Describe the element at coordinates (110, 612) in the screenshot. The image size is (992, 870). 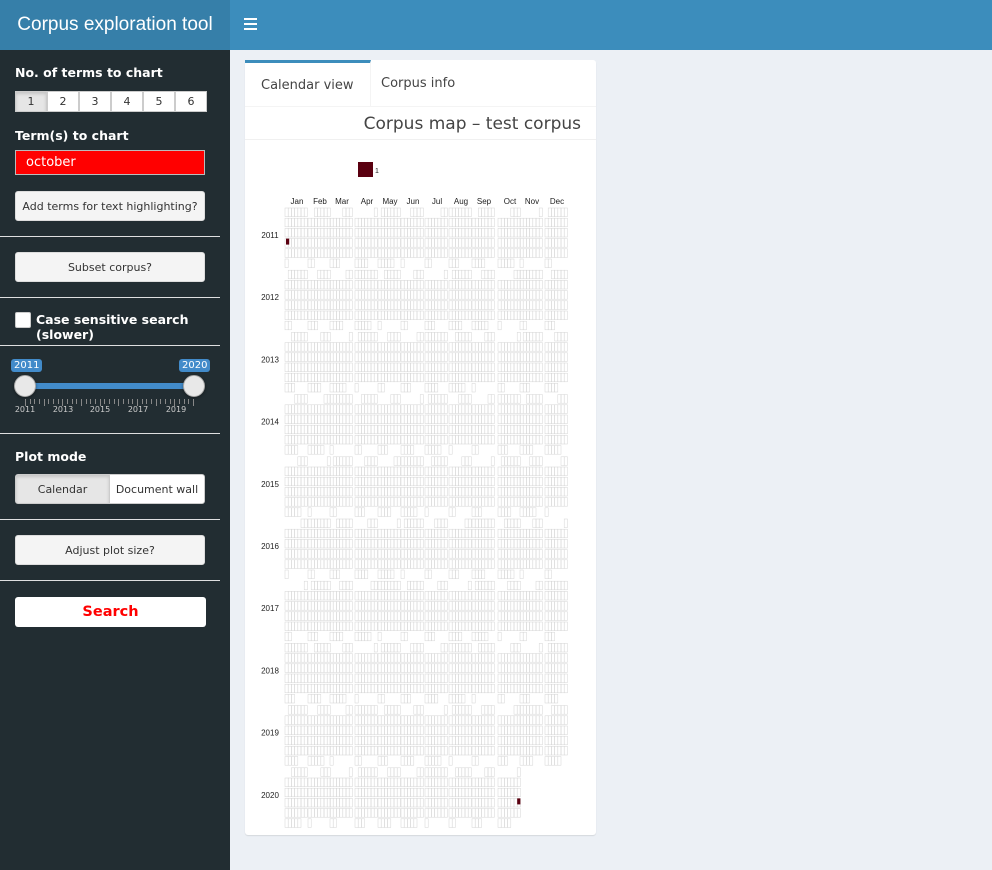
I see `search-button: Search` at that location.